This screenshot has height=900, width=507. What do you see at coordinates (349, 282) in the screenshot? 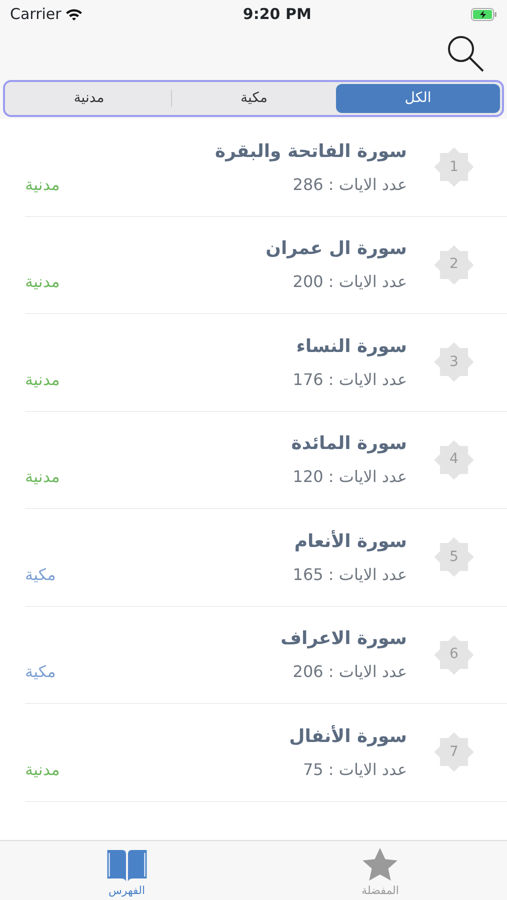
I see `verse-count: عدد الايات : 200` at bounding box center [349, 282].